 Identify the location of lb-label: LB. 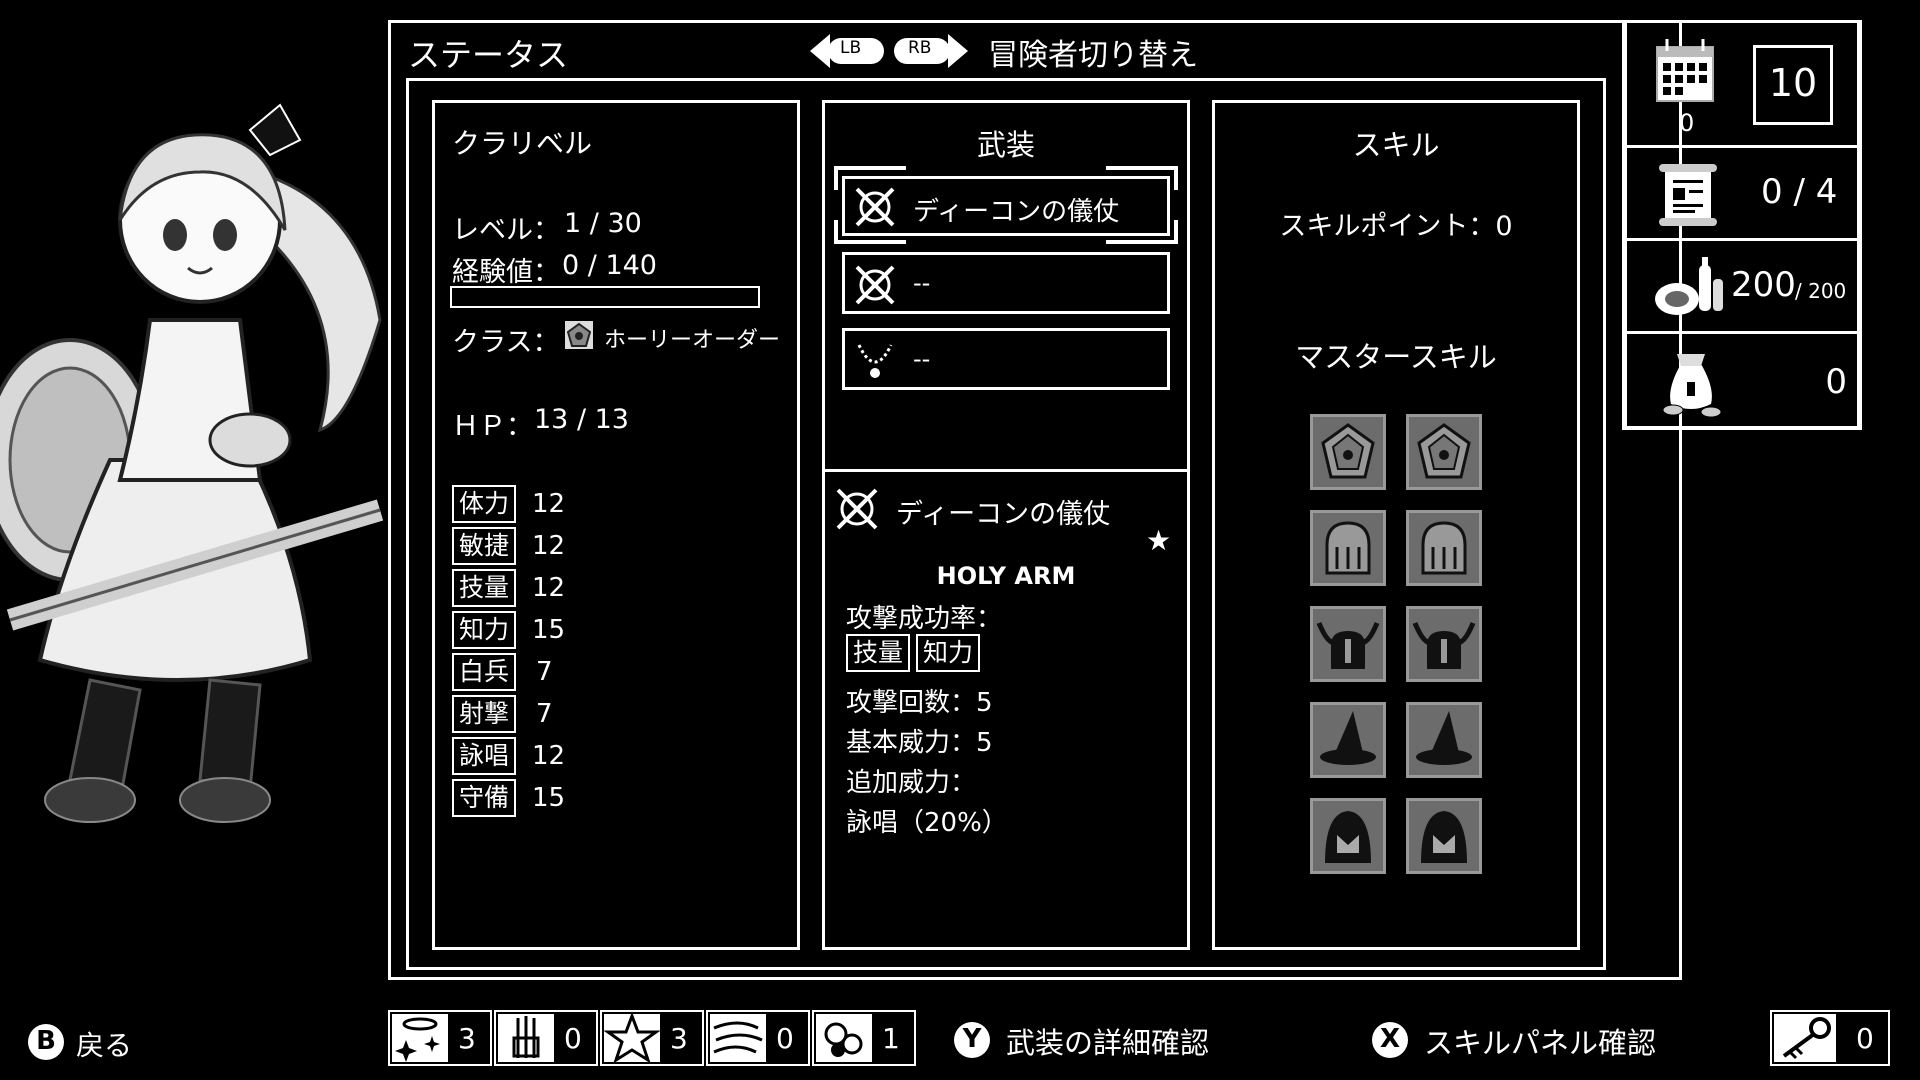
(851, 48).